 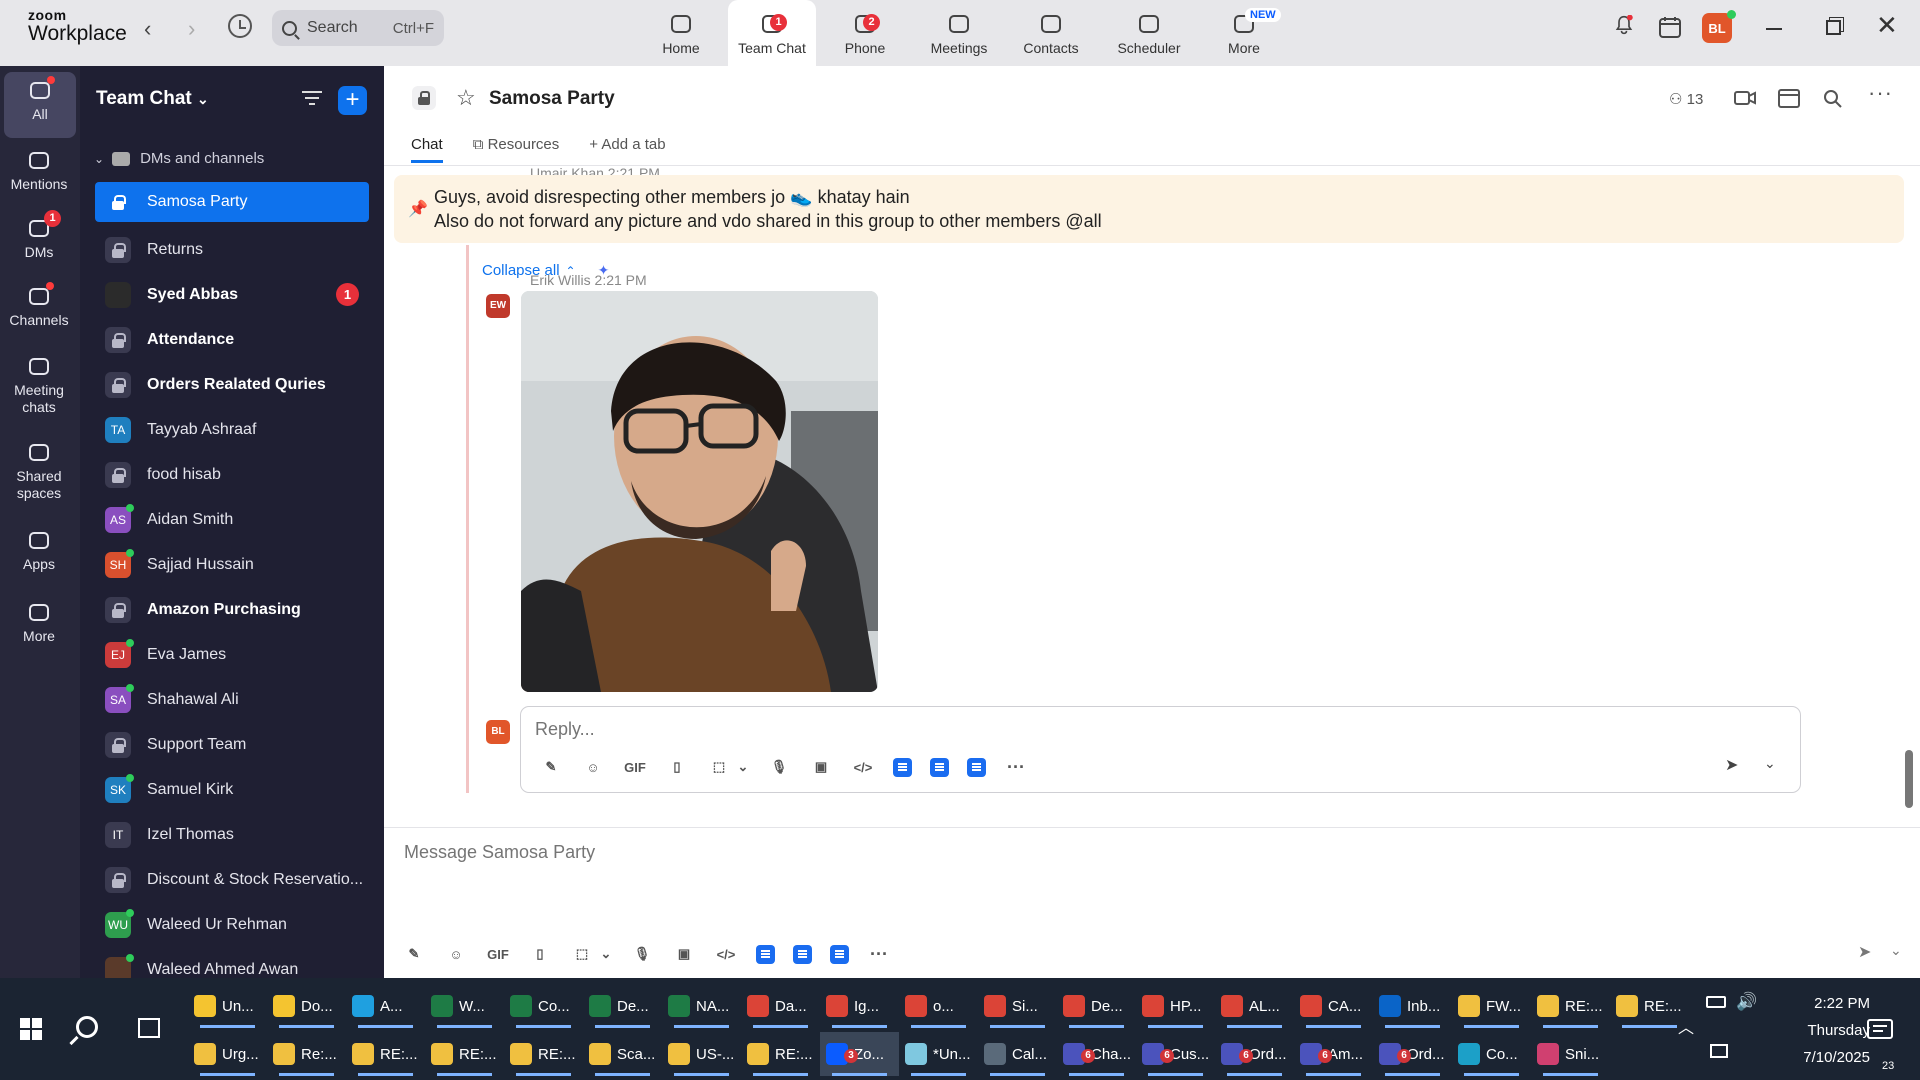 I want to click on search-in-chat-icon, so click(x=1833, y=98).